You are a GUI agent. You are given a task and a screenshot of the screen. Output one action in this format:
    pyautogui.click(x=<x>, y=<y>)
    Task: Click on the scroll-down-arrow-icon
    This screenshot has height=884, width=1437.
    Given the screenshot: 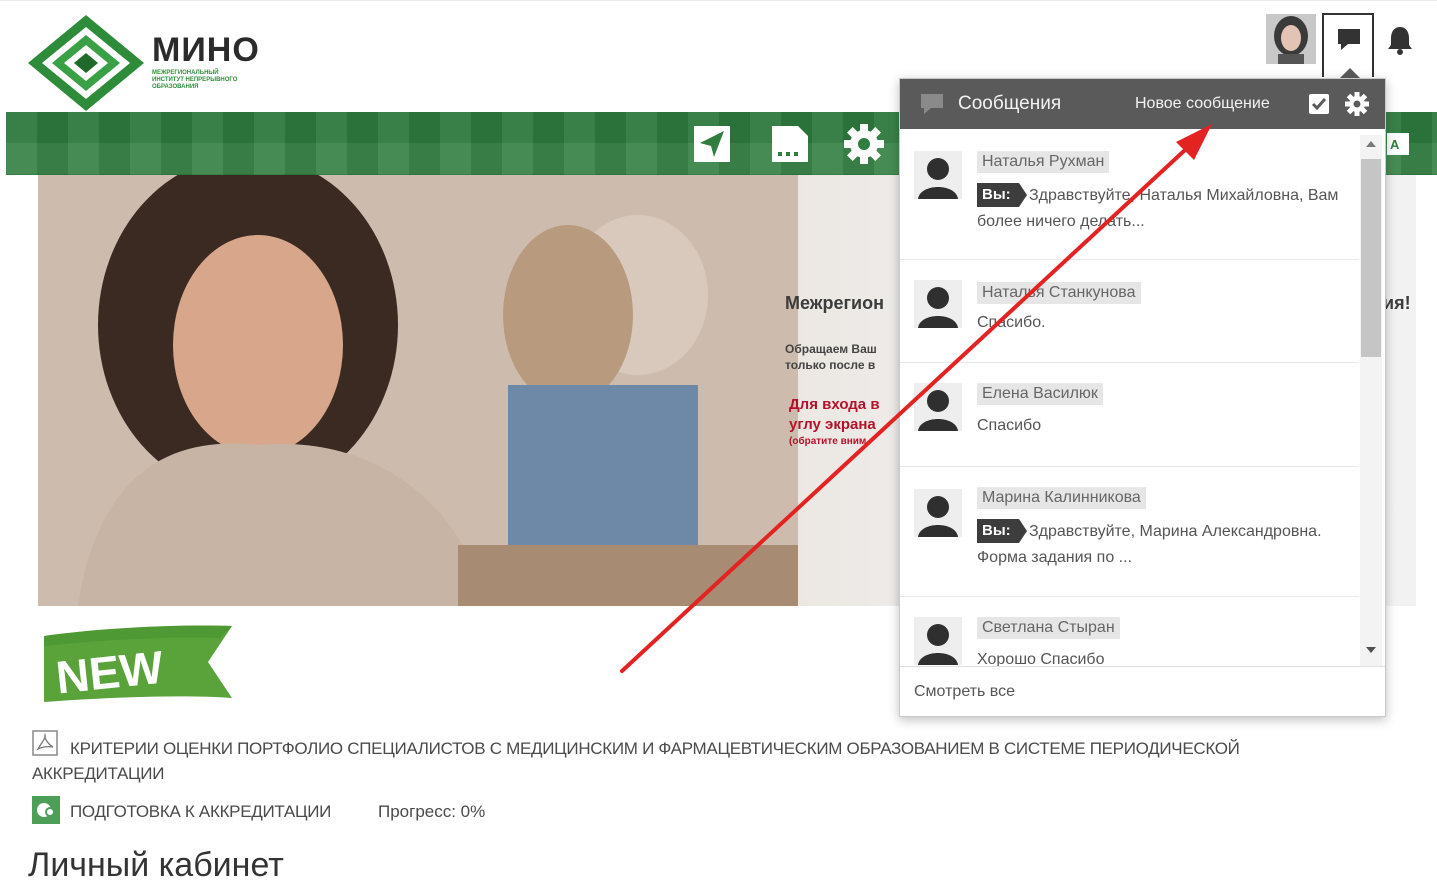 What is the action you would take?
    pyautogui.click(x=1371, y=650)
    